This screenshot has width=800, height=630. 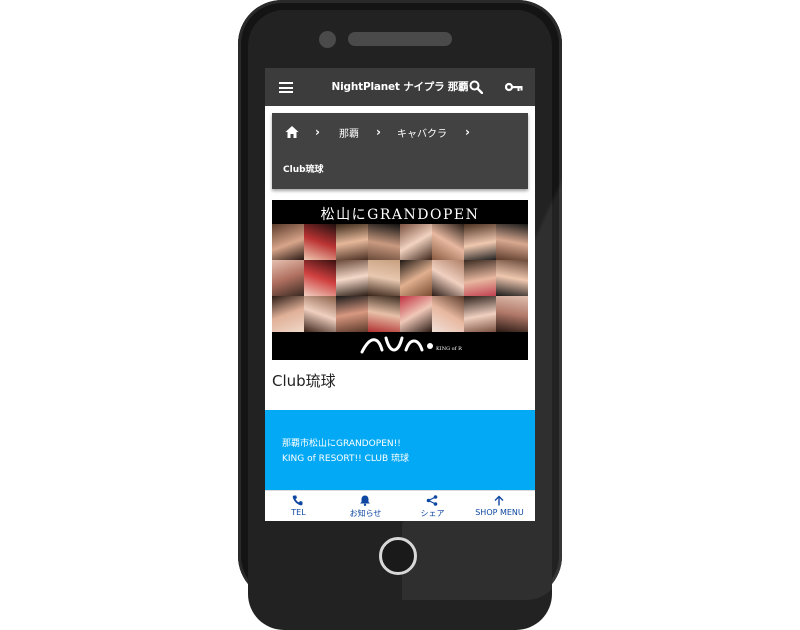 I want to click on key-icon, so click(x=514, y=87).